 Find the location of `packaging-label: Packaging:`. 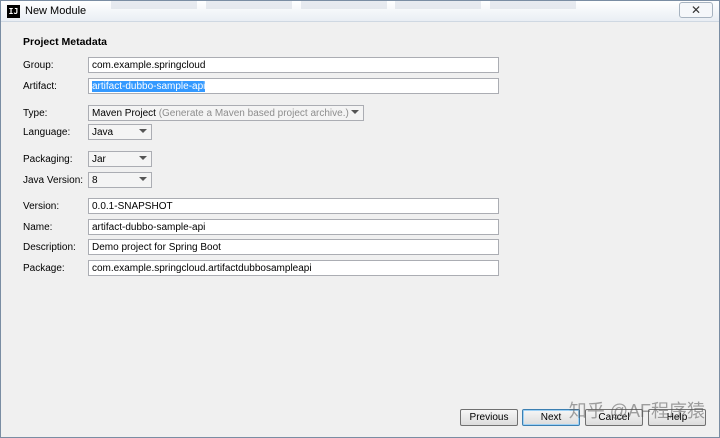

packaging-label: Packaging: is located at coordinates (48, 159).